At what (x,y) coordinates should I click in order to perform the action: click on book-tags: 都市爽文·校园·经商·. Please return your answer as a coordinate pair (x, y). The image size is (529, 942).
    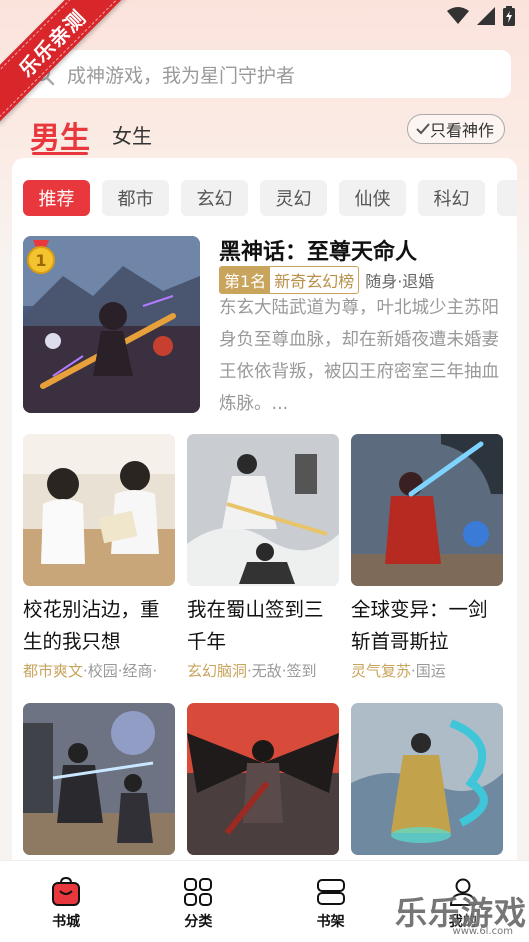
    Looking at the image, I should click on (99, 670).